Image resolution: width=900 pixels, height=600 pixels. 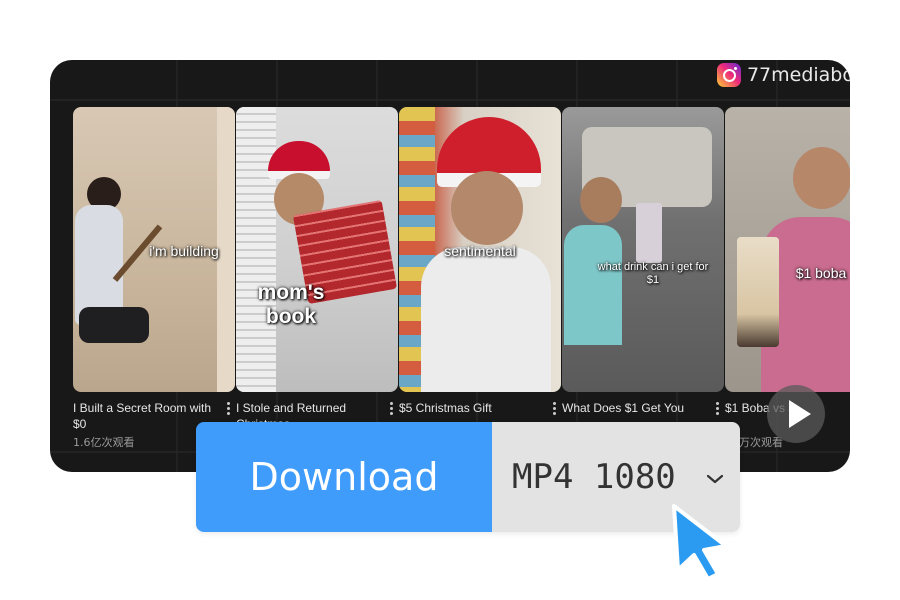 I want to click on download-bar: Download MP4 1080, so click(x=468, y=477).